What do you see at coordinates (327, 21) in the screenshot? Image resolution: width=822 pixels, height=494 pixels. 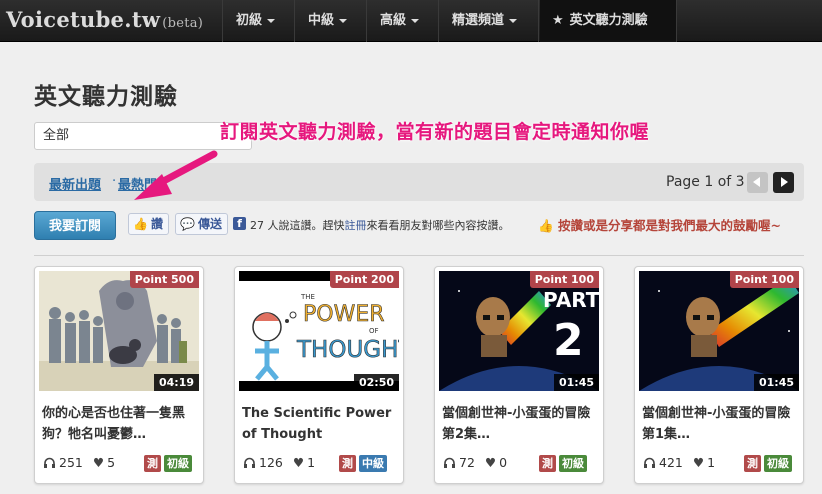 I see `nav-intermediate: 中級` at bounding box center [327, 21].